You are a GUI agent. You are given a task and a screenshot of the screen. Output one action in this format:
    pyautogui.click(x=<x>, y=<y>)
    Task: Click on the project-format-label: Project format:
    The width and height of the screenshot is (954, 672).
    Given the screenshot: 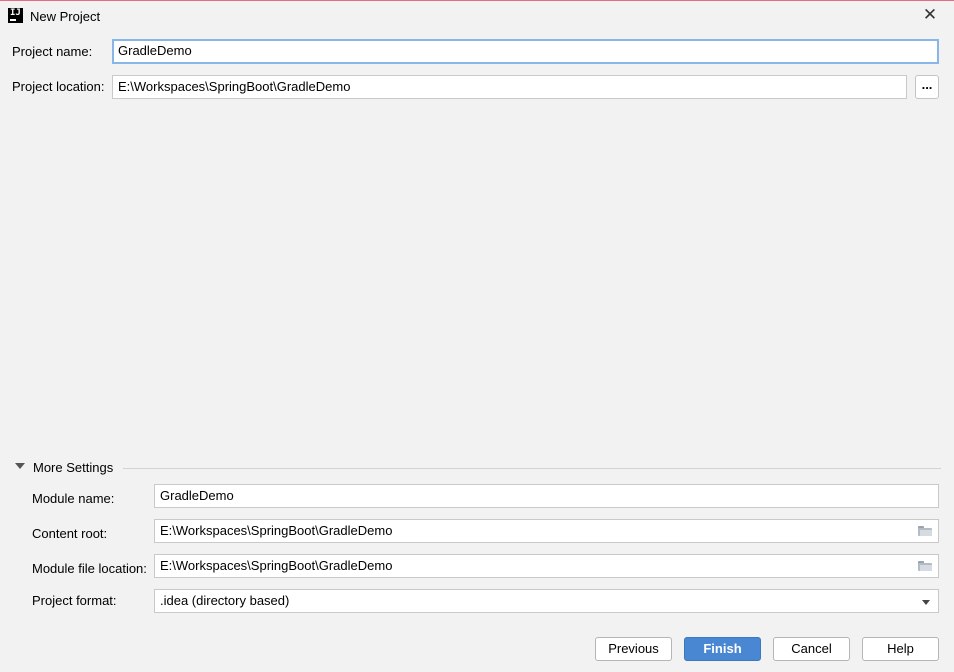 What is the action you would take?
    pyautogui.click(x=74, y=600)
    